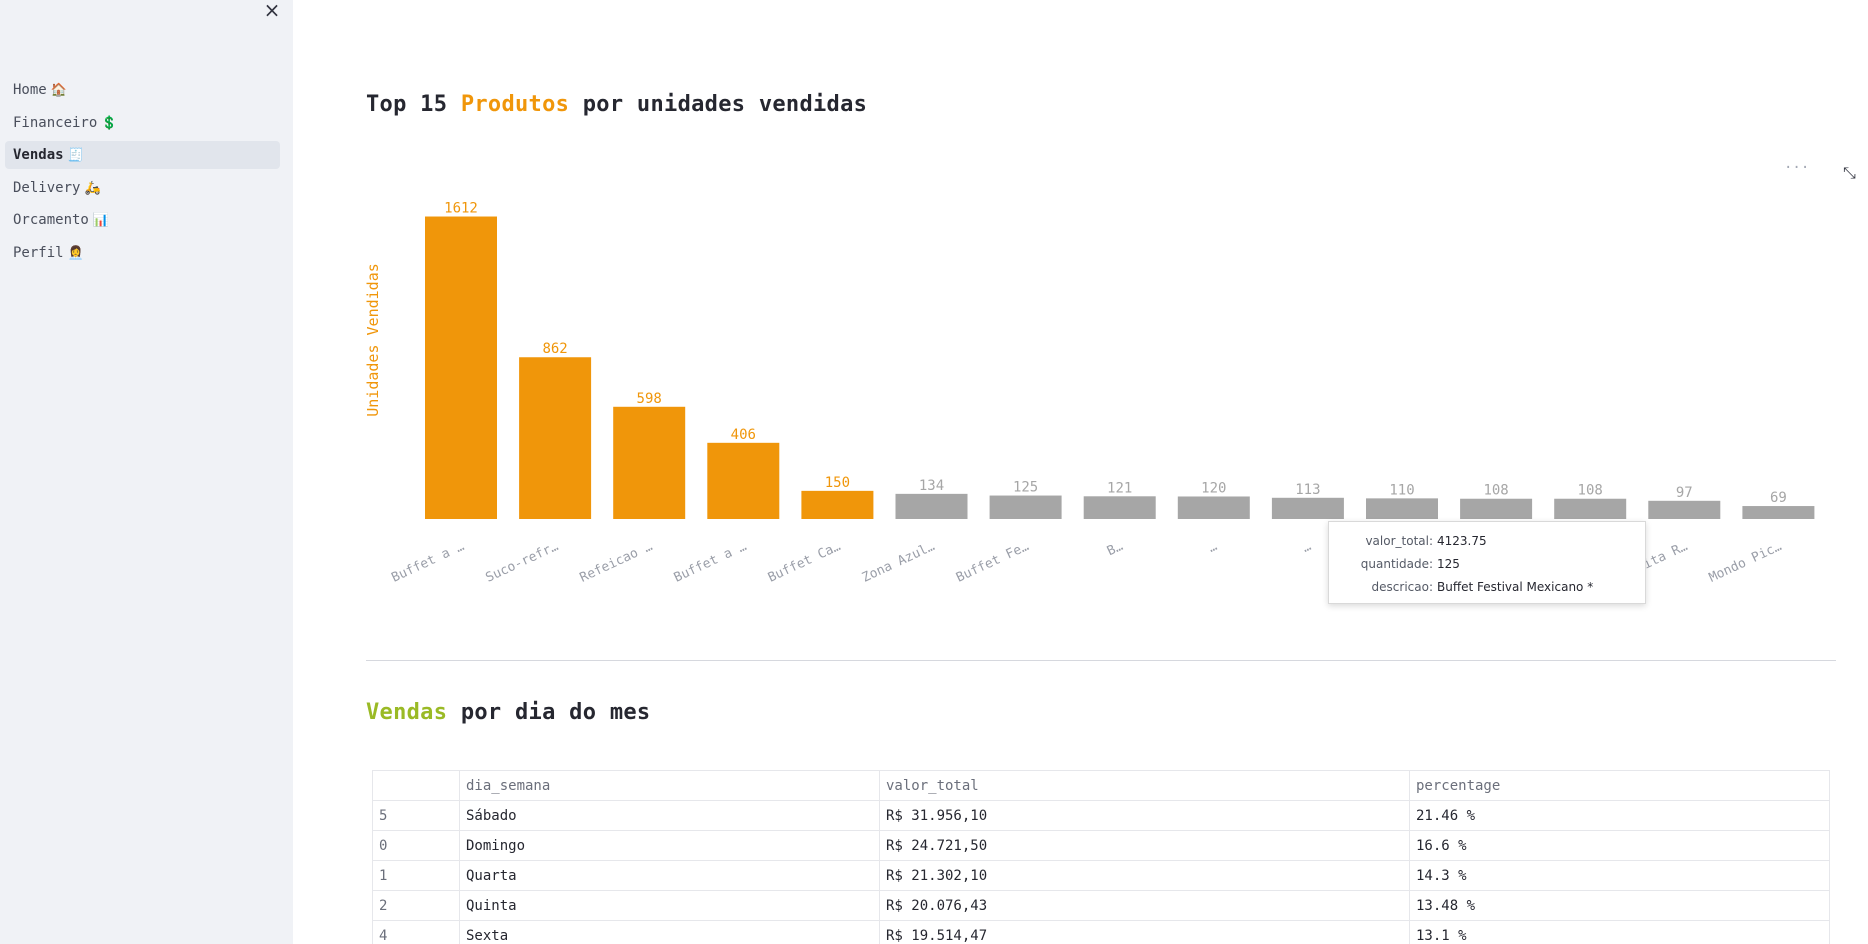 This screenshot has width=1868, height=944. Describe the element at coordinates (1849, 173) in the screenshot. I see `fullscreen-icon: ⤡` at that location.